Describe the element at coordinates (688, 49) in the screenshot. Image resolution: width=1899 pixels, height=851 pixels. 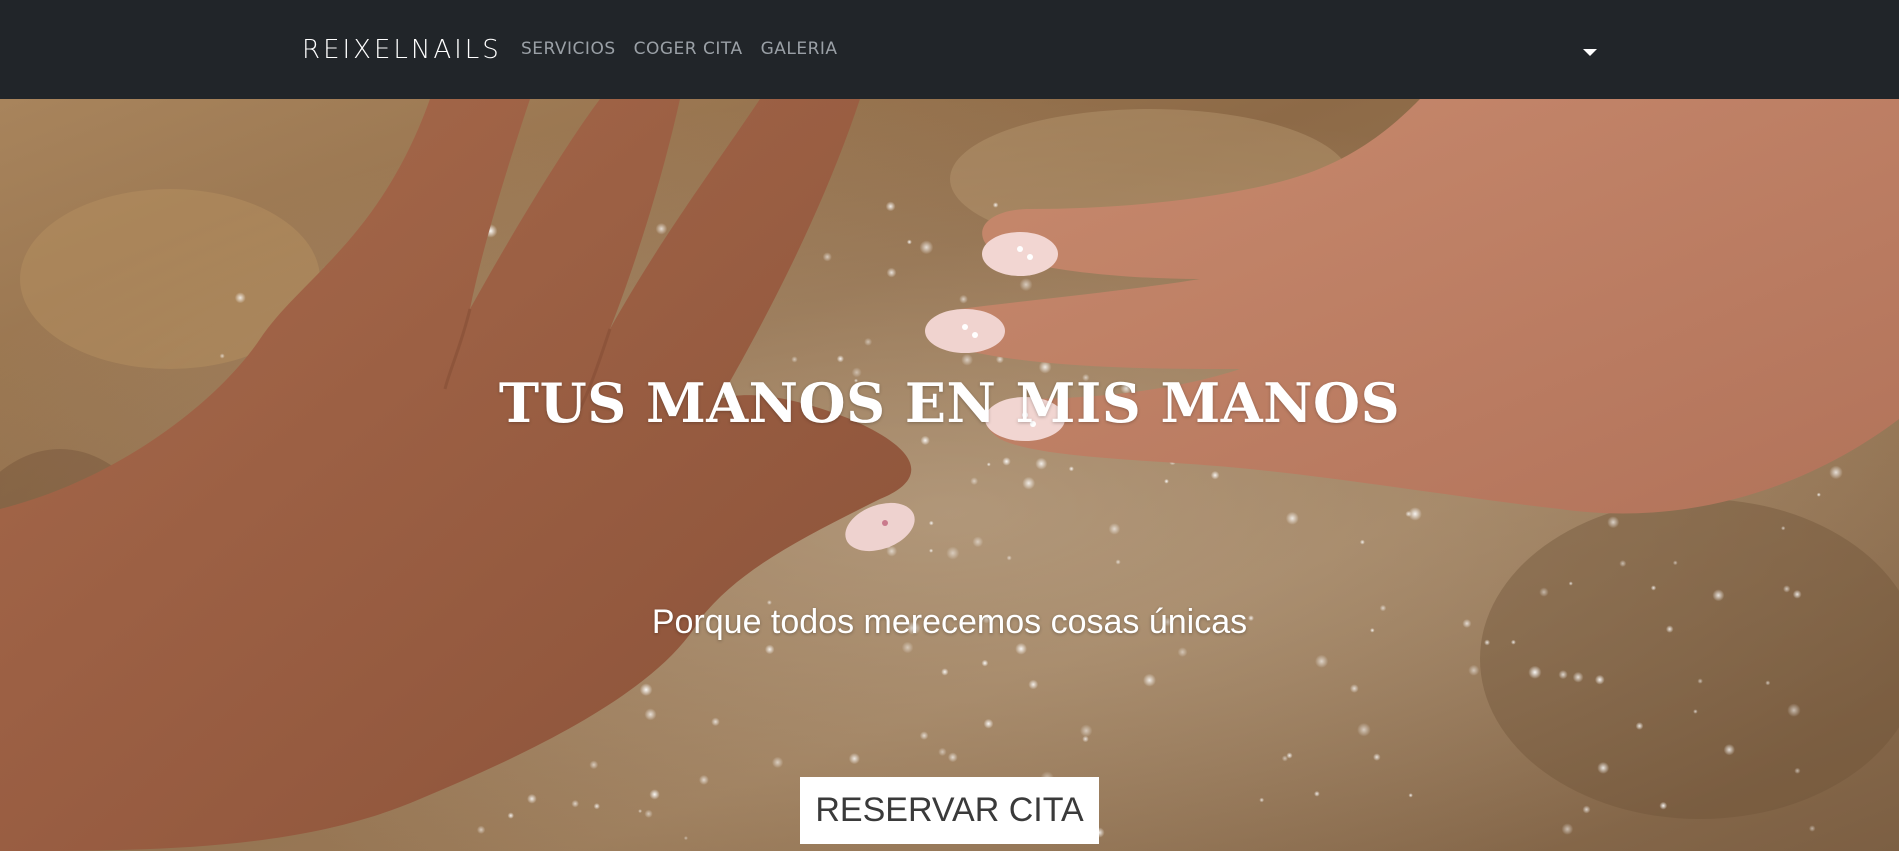
I see `nav-link-coger-cita: COGER CITA` at that location.